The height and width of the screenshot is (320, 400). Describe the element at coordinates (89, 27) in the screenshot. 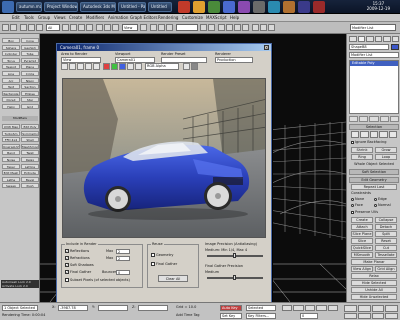

I see `window-crossing-icon` at that location.